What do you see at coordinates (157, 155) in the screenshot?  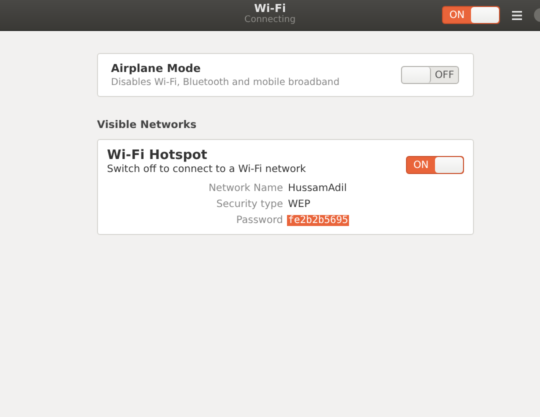 I see `hotspot-title: Wi-Fi Hotspot` at bounding box center [157, 155].